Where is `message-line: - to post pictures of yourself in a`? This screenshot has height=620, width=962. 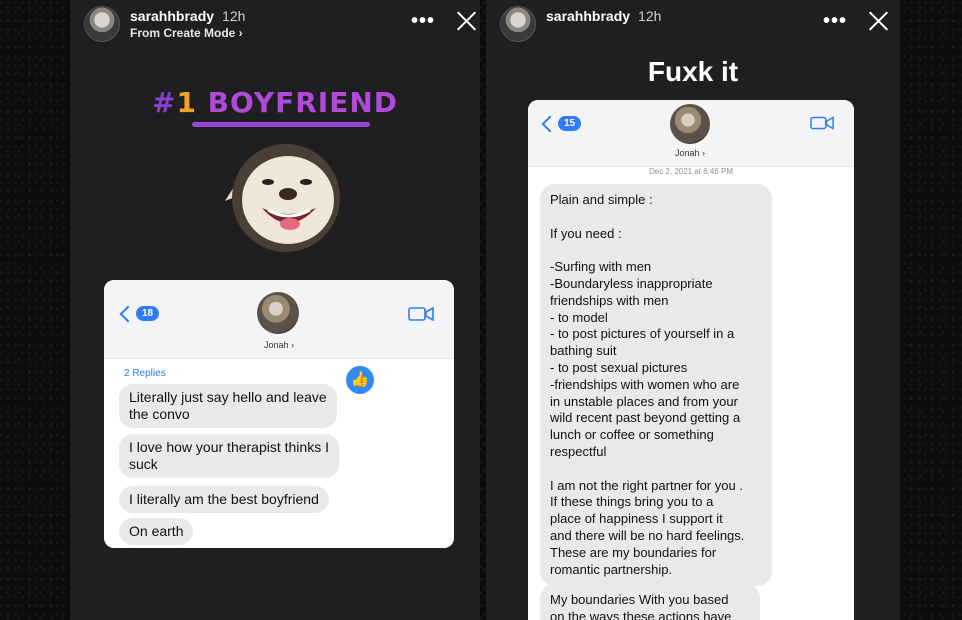
message-line: - to post pictures of yourself in a is located at coordinates (642, 334).